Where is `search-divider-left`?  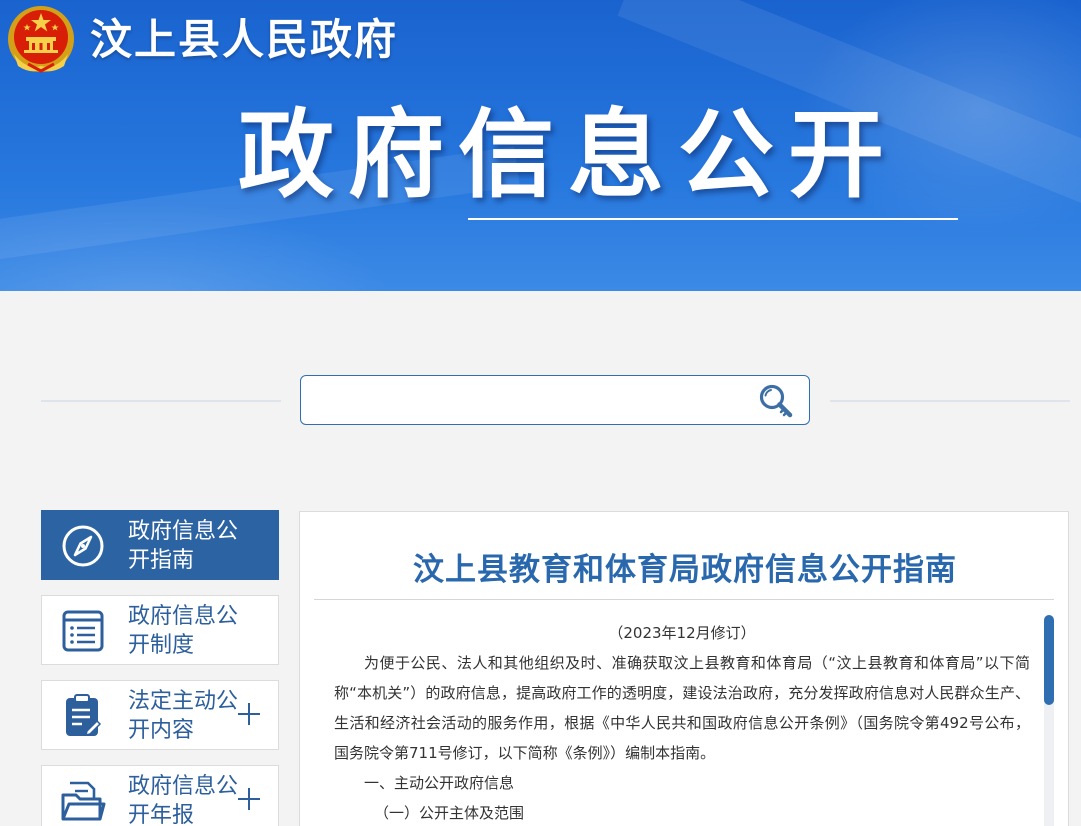 search-divider-left is located at coordinates (161, 401).